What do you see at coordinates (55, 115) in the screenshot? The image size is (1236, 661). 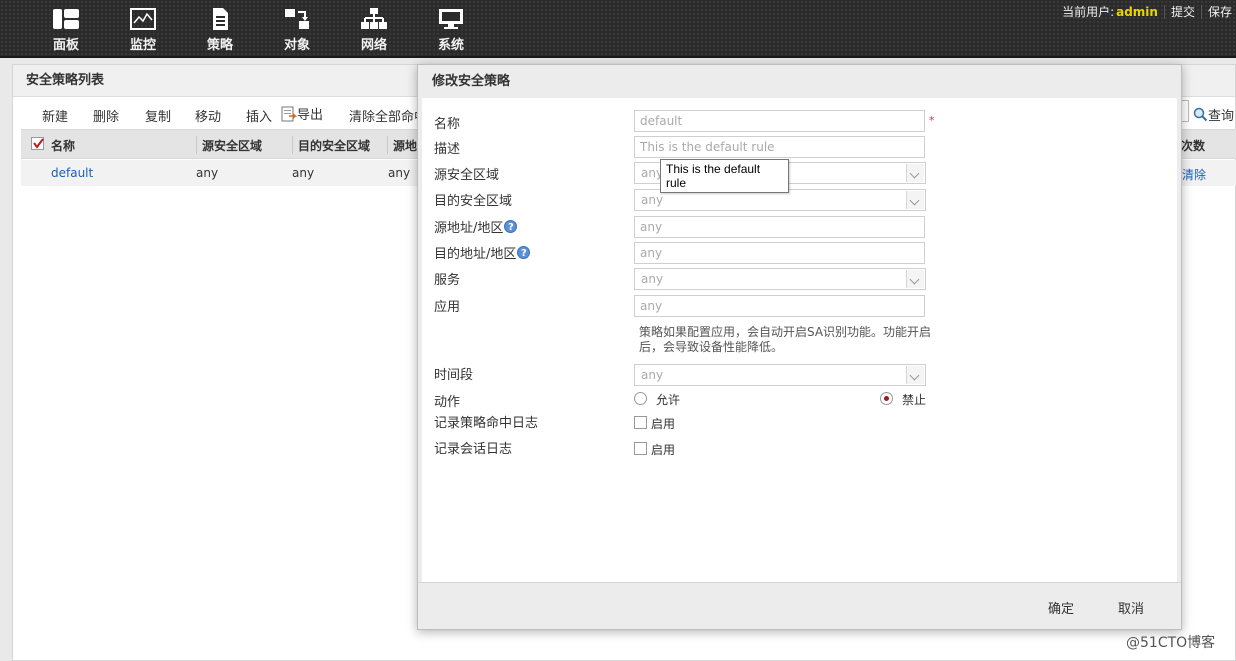 I see `new-button: 新建` at bounding box center [55, 115].